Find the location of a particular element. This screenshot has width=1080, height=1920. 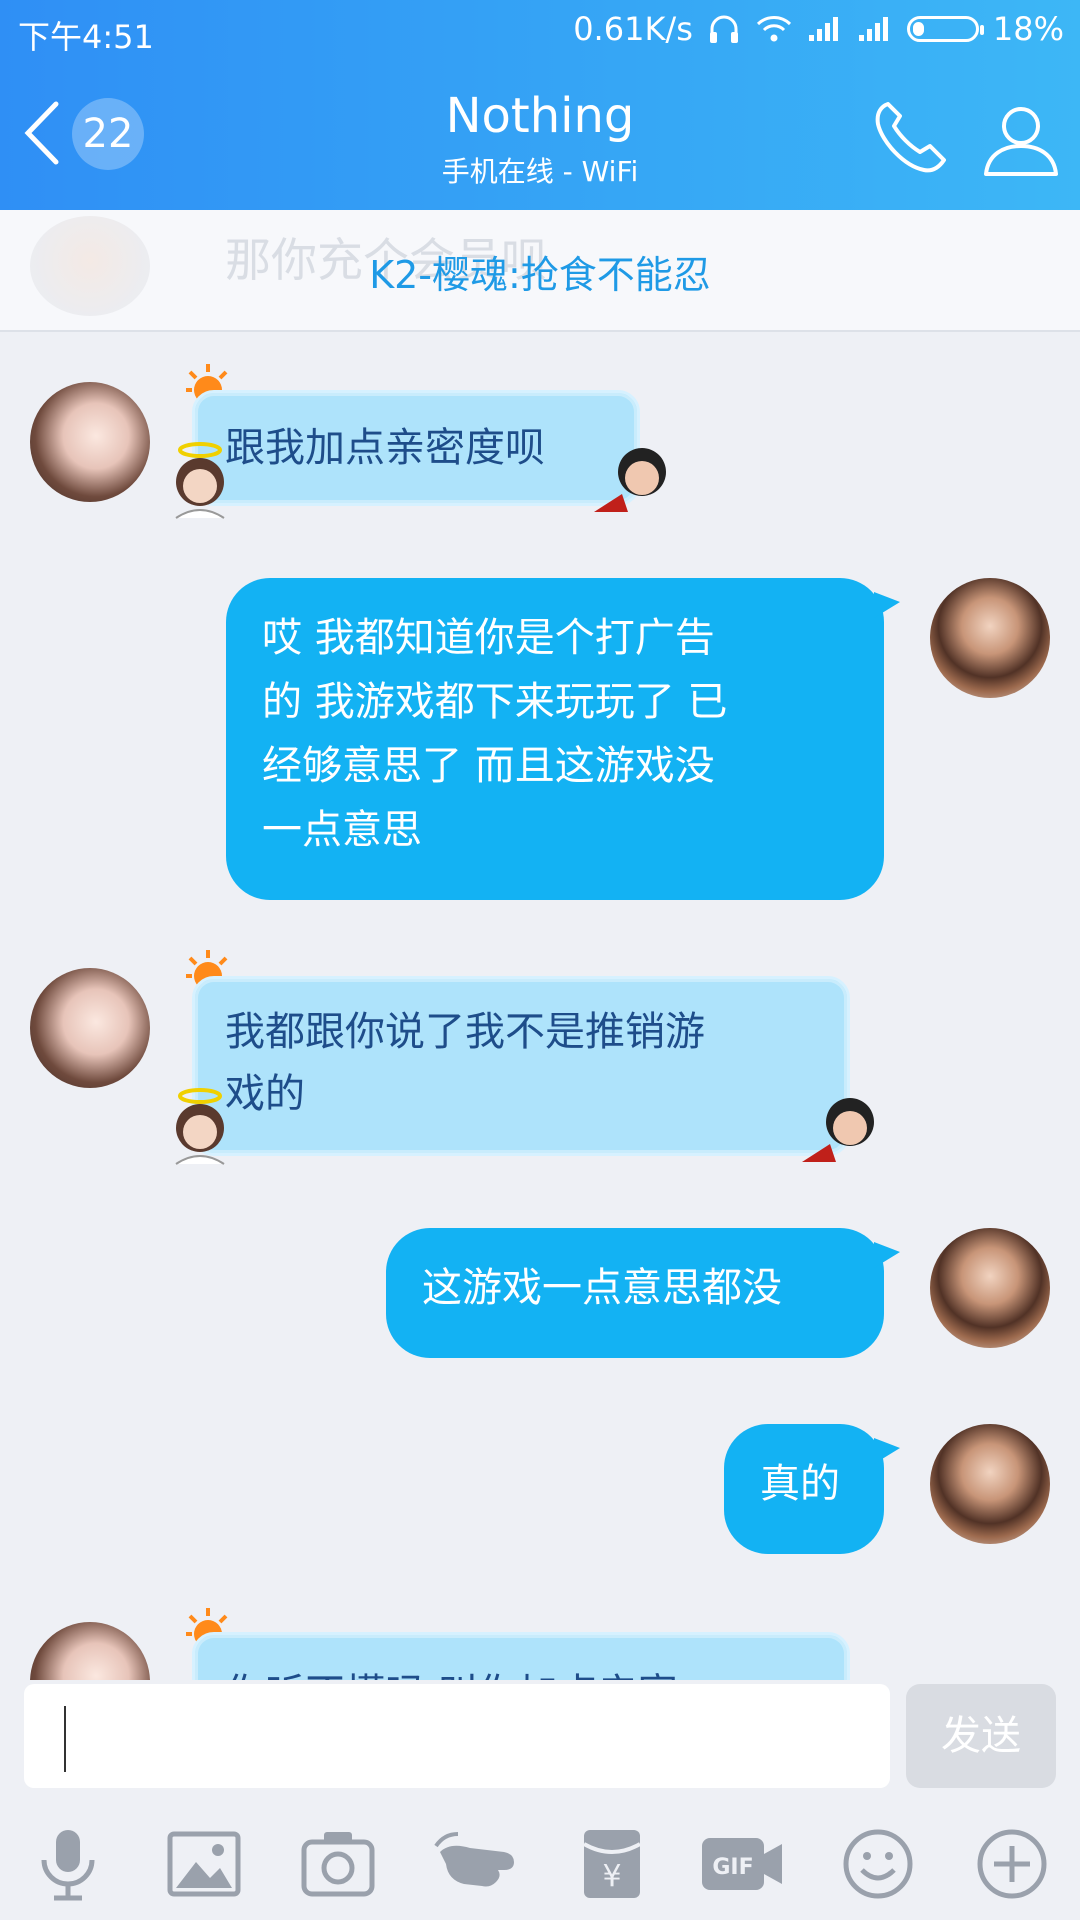

message-bubble-received: 你听不懂吗 叫你加点亲密 is located at coordinates (521, 1656).